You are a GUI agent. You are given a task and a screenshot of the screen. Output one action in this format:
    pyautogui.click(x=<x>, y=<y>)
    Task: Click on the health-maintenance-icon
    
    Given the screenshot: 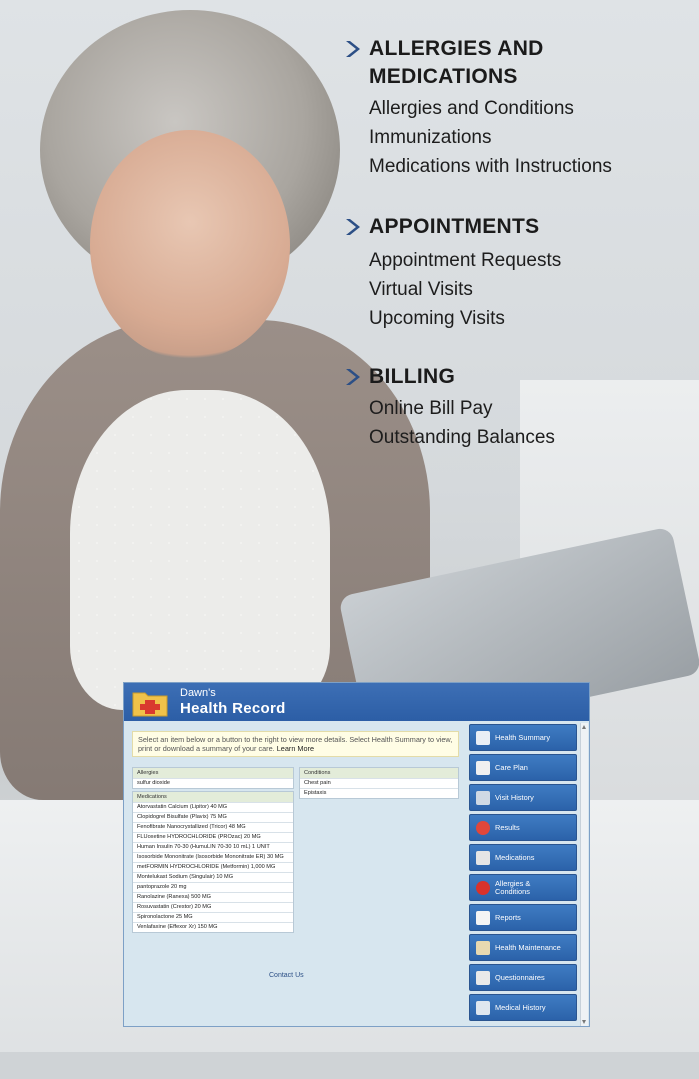 What is the action you would take?
    pyautogui.click(x=483, y=947)
    